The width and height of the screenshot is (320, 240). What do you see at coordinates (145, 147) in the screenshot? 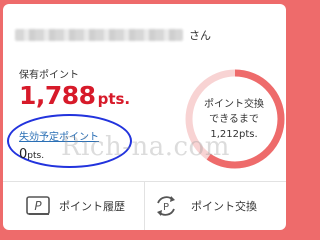
I see `watermark: Rich-na.com` at bounding box center [145, 147].